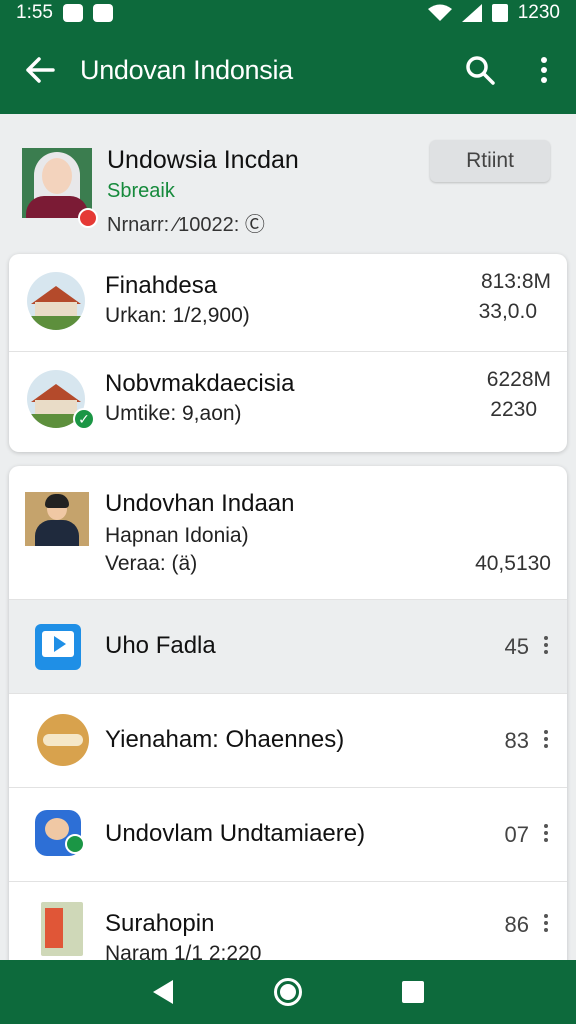 This screenshot has width=576, height=1024. I want to click on list-item: Finahdesa Urkan: 1/2,900) 813:8M 33,0.0, so click(288, 303).